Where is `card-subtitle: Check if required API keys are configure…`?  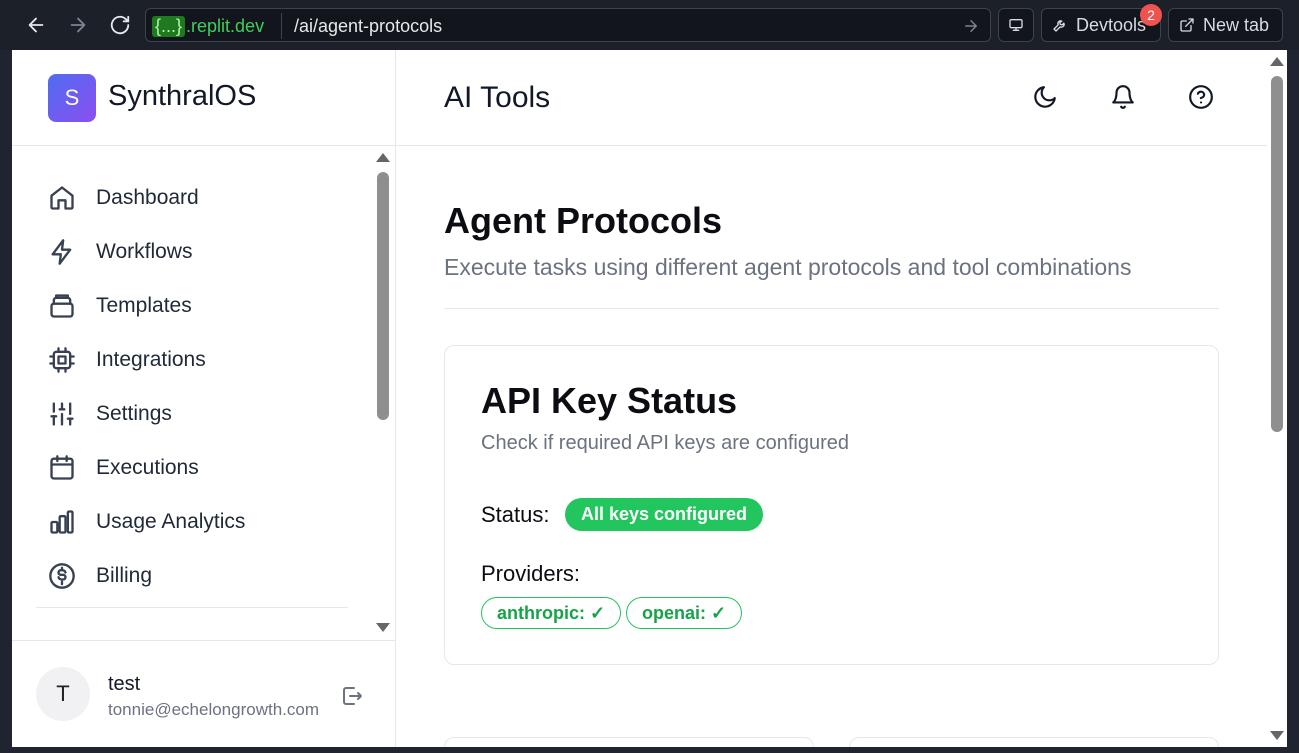 card-subtitle: Check if required API keys are configure… is located at coordinates (665, 443).